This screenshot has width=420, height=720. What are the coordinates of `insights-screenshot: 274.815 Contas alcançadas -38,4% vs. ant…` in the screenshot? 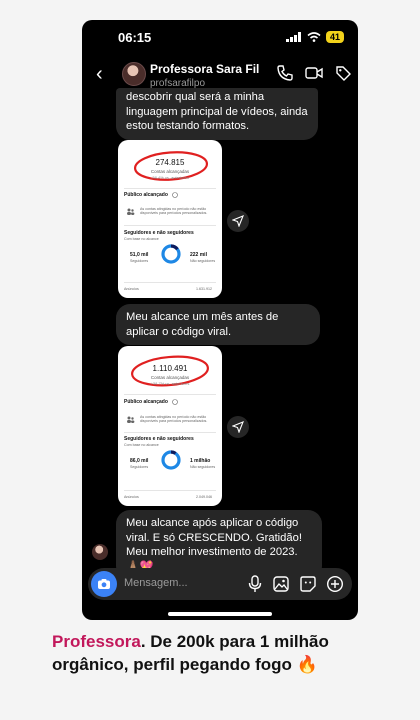 It's located at (170, 219).